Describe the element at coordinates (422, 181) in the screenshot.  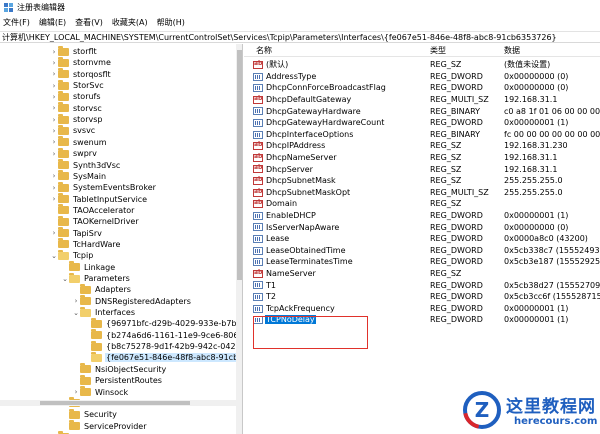
I see `value-row: DhcpSubnetMask REG_SZ 255.255.255.0` at that location.